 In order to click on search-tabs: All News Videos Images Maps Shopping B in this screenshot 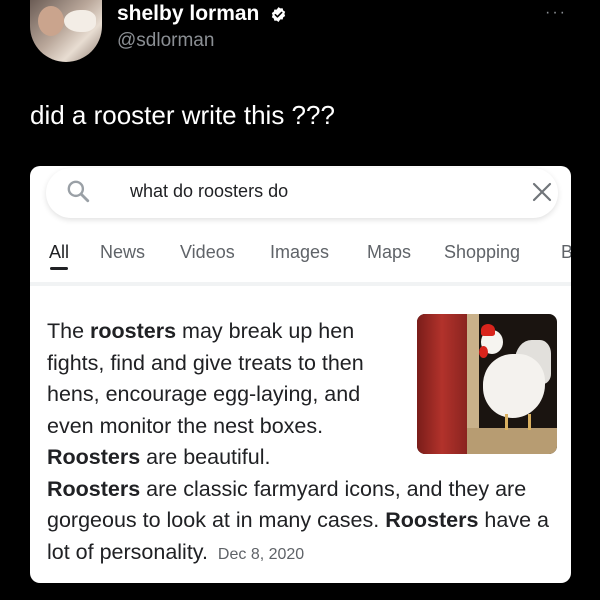, I will do `click(300, 256)`.